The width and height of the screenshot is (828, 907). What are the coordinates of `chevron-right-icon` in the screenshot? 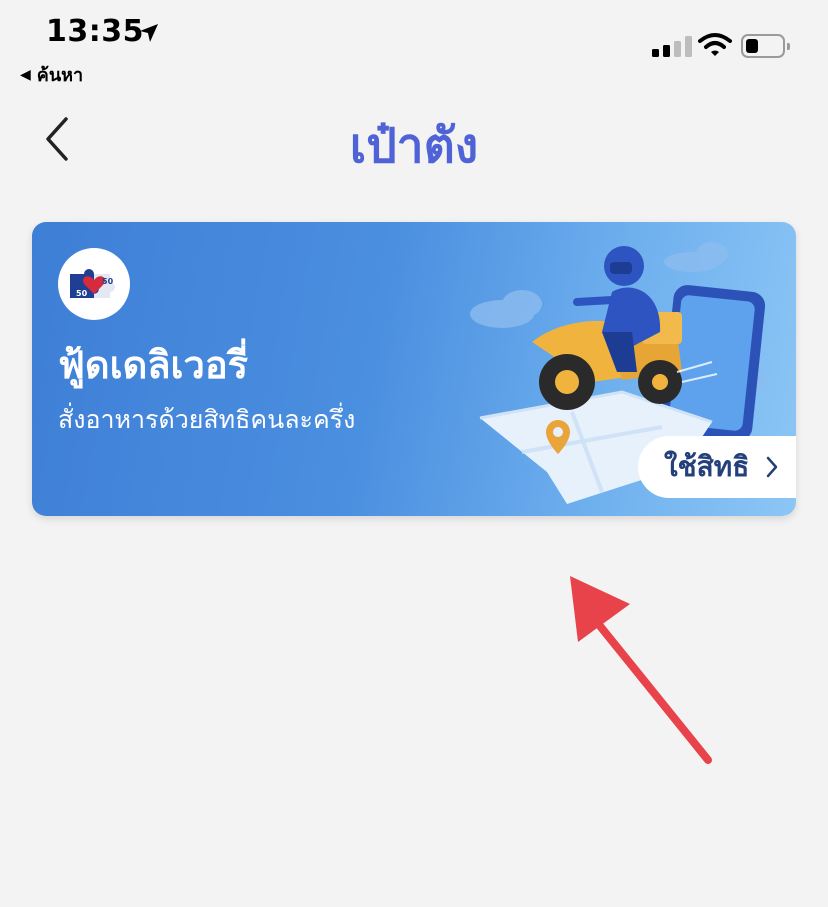 It's located at (772, 467).